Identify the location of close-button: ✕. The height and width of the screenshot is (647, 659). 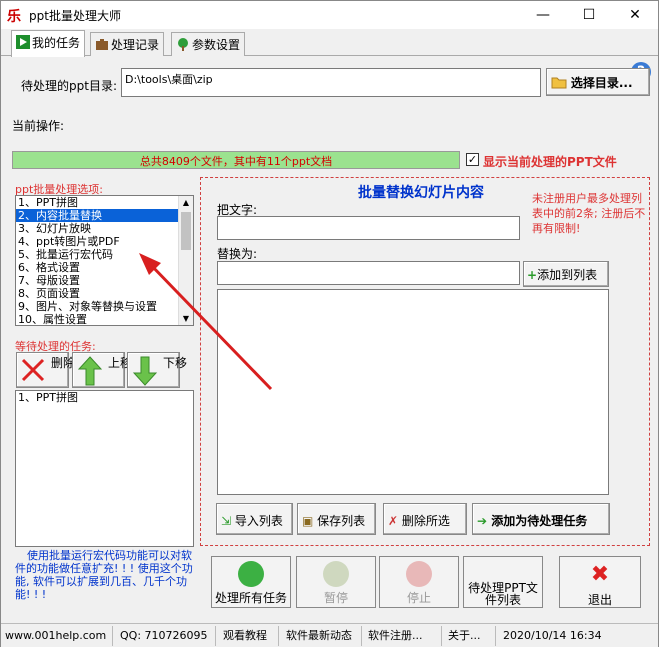
(635, 15).